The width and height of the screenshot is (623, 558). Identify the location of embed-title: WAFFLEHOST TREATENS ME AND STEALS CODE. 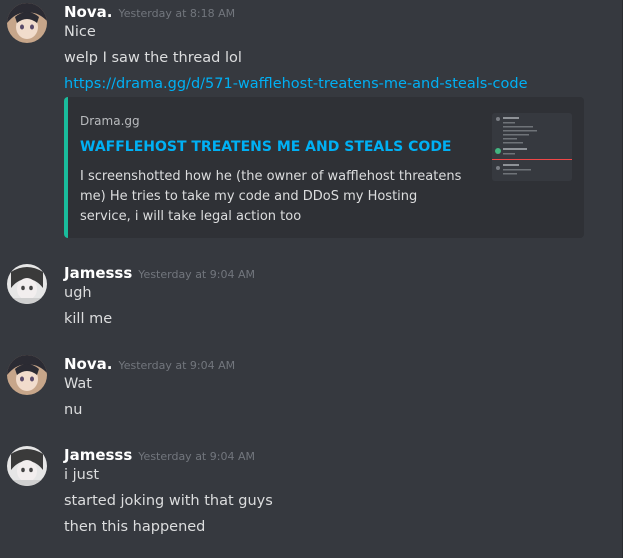
(266, 147).